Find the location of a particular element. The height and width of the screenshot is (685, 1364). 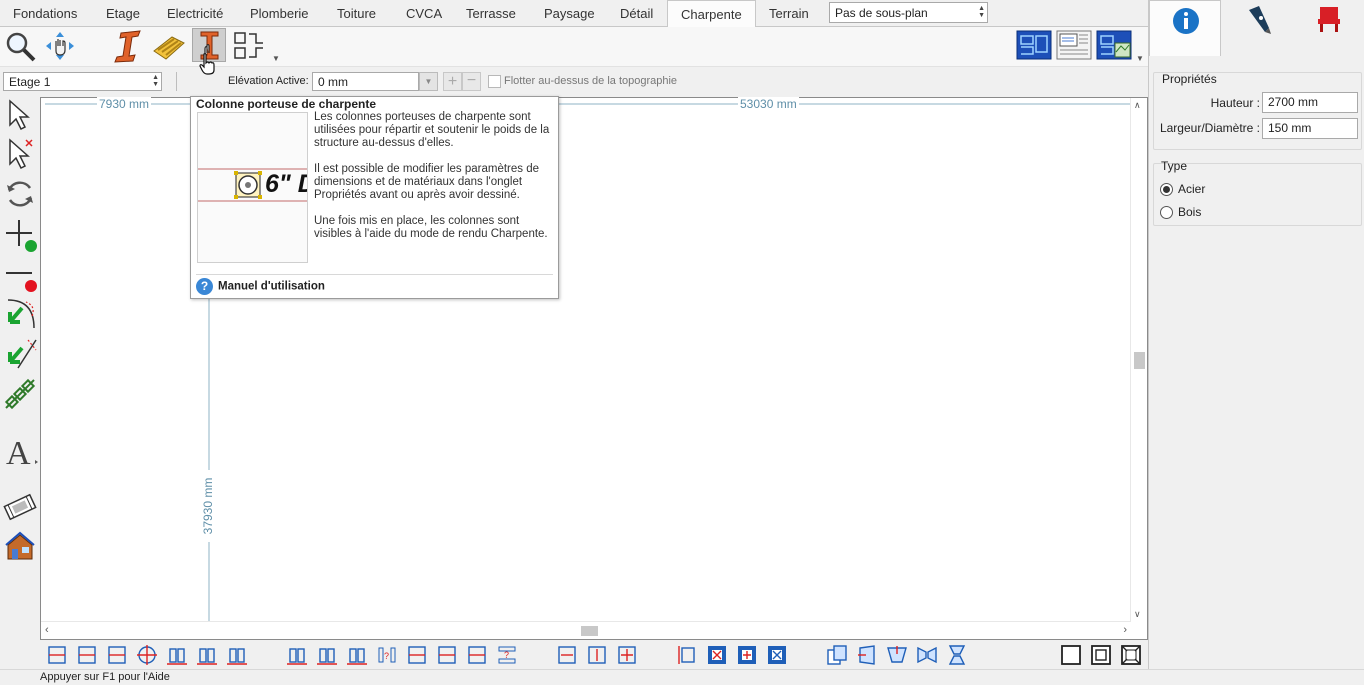

elevation-input: 0 mm is located at coordinates (365, 81).